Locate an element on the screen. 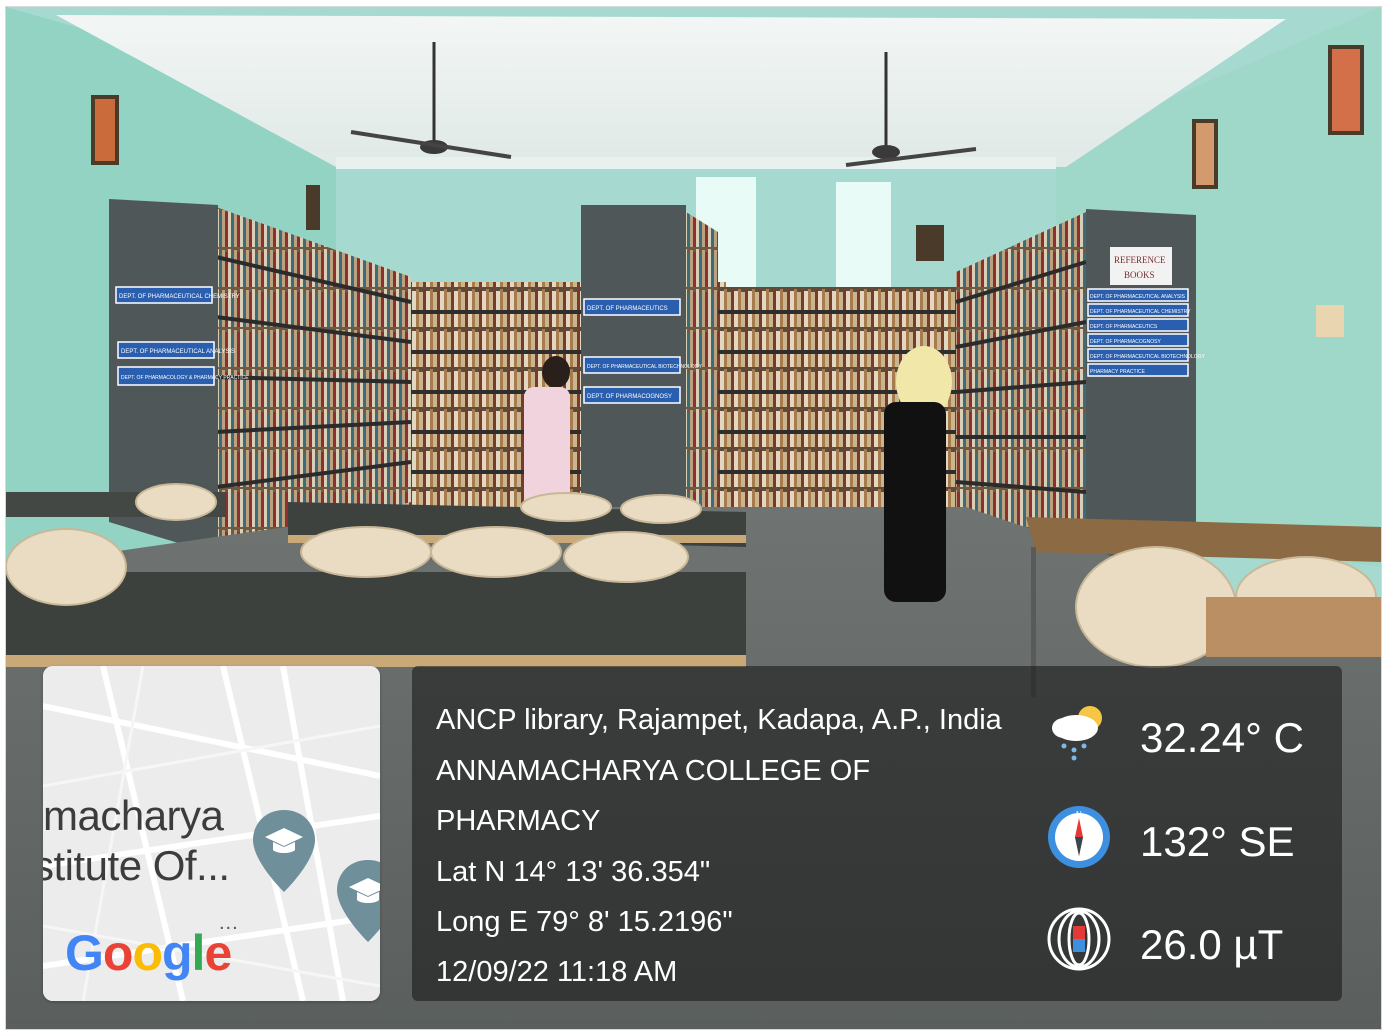 Image resolution: width=1386 pixels, height=1033 pixels. google-logo: Google is located at coordinates (148, 953).